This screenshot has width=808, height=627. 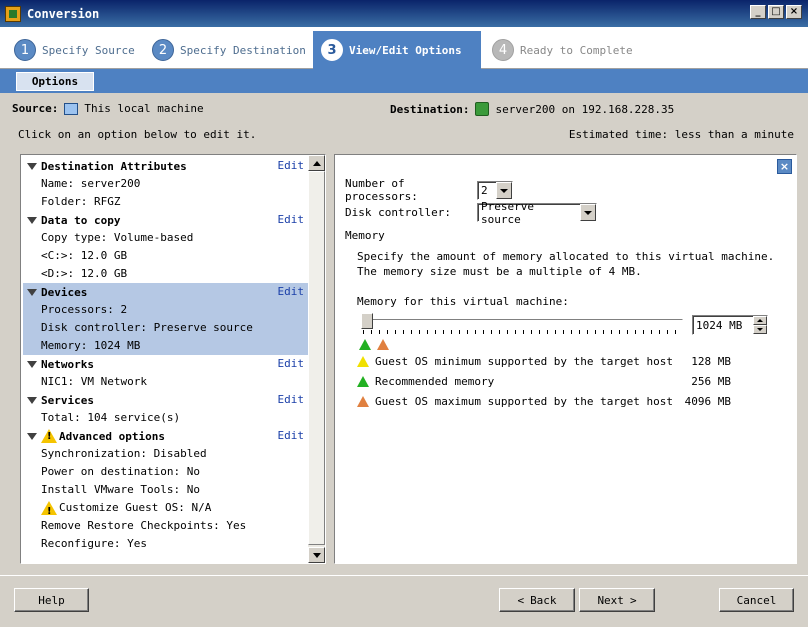 I want to click on step-ready-to-complete: 4 Ready to Complete, so click(x=562, y=50).